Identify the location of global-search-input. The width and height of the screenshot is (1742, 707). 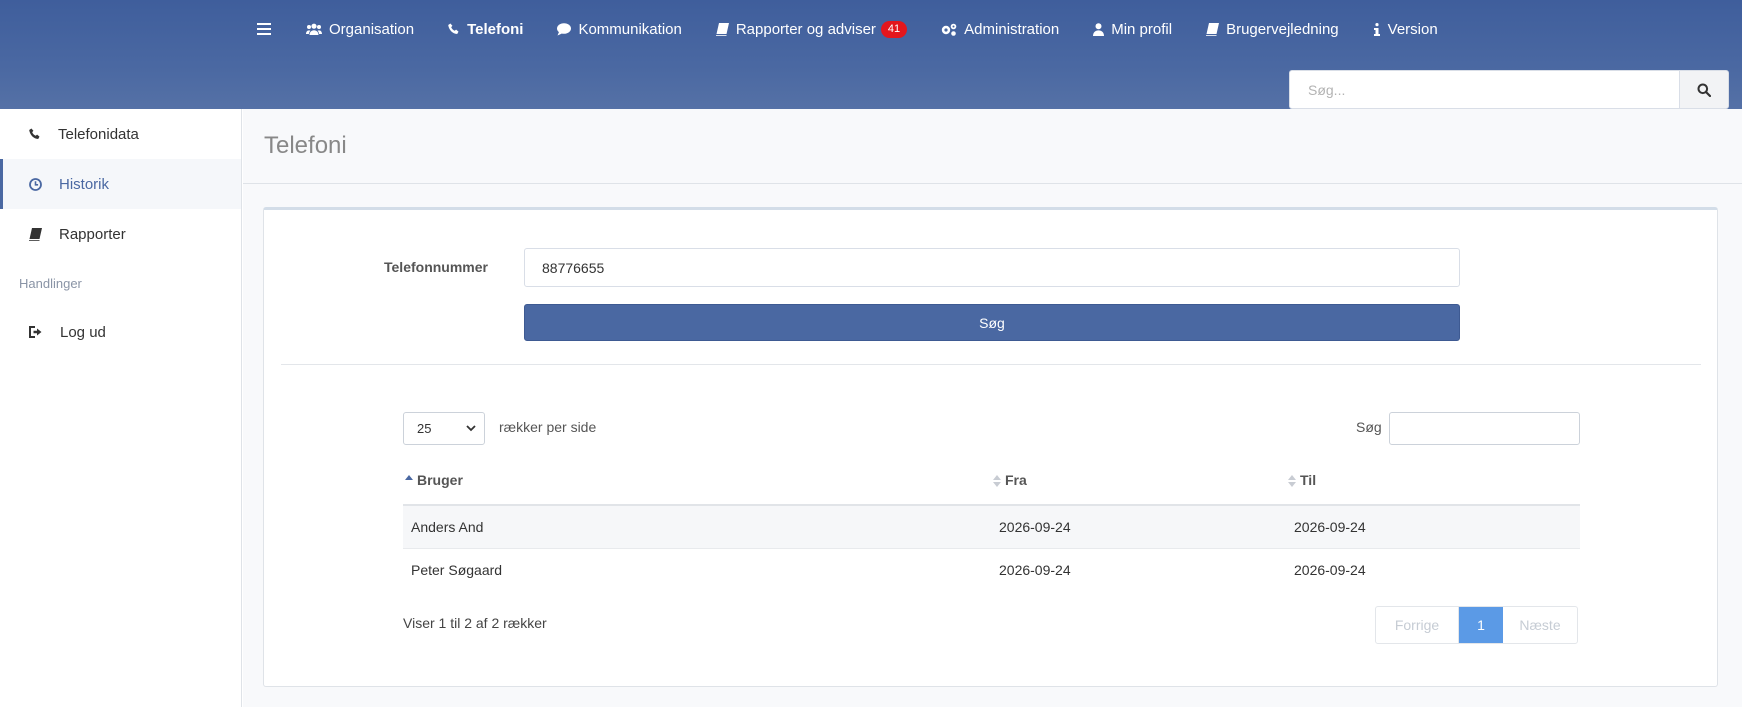
(1484, 89).